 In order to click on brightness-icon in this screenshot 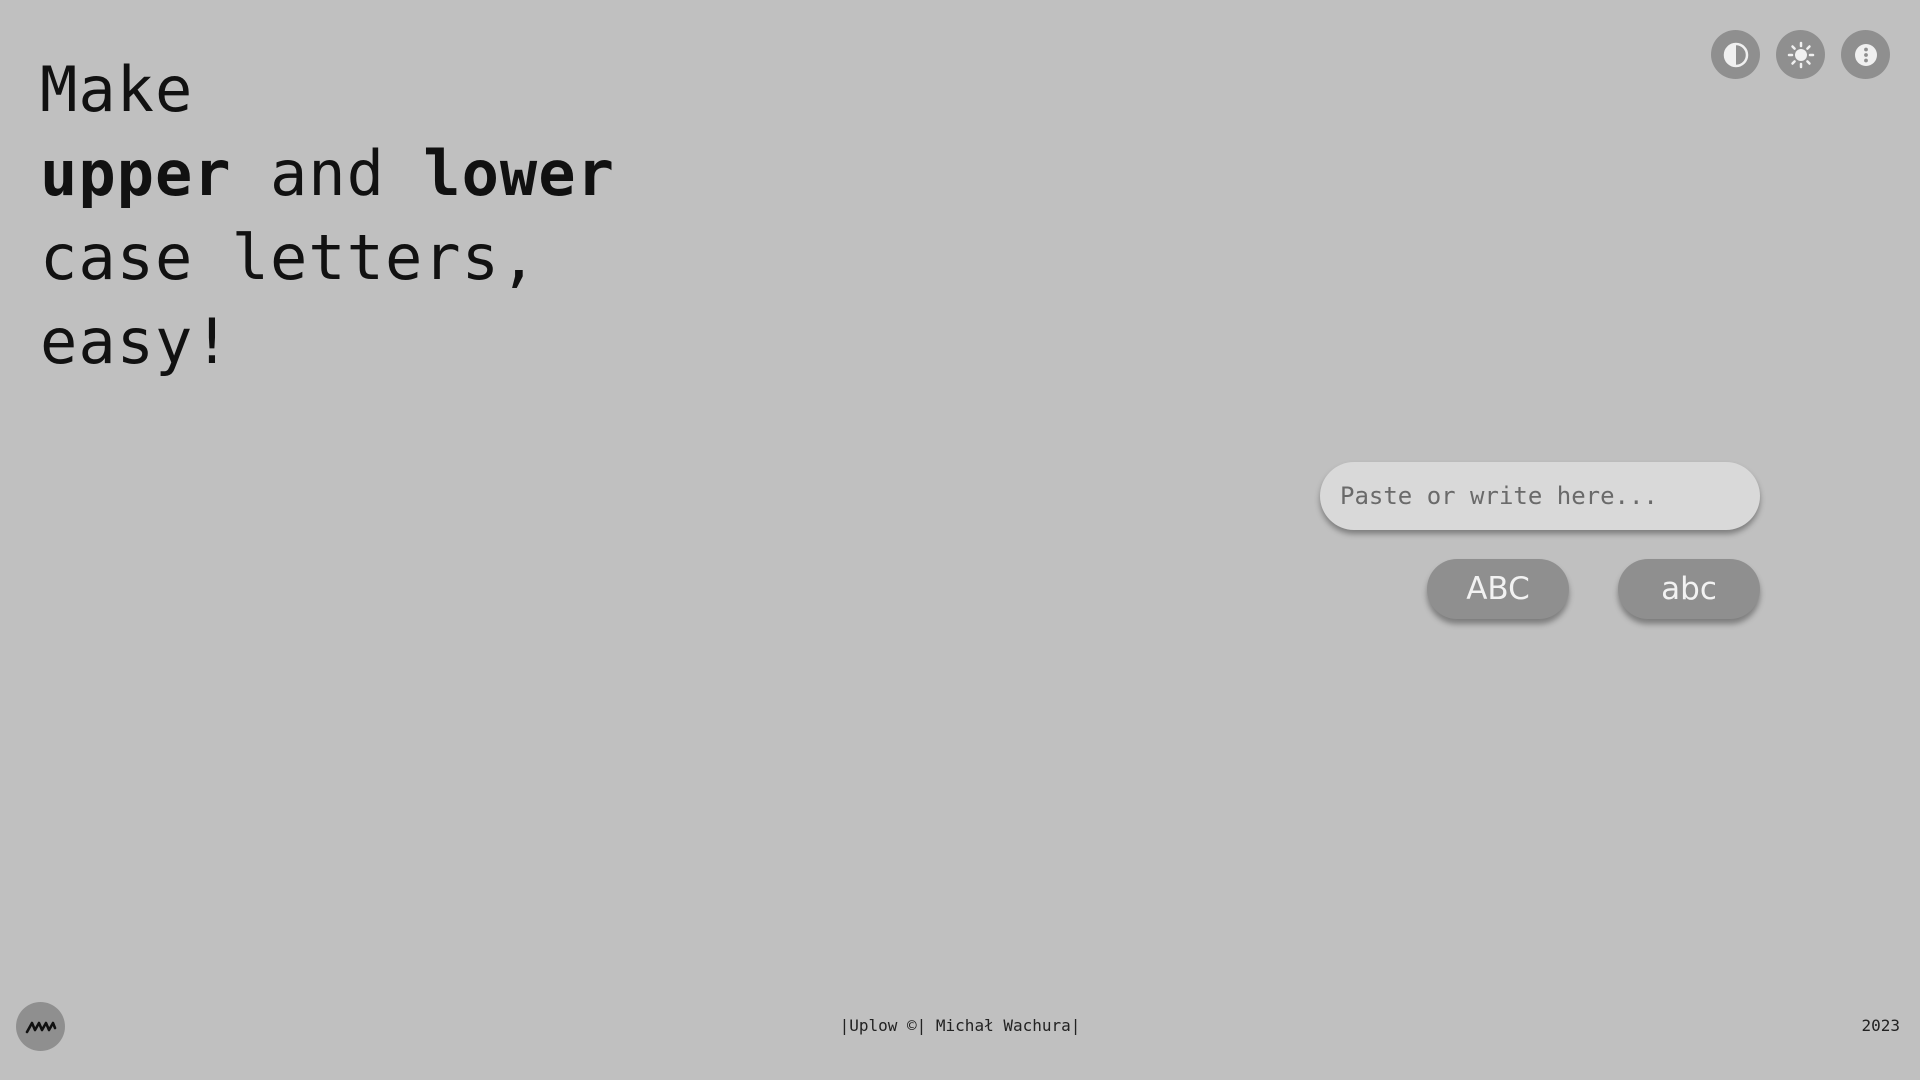, I will do `click(1800, 54)`.